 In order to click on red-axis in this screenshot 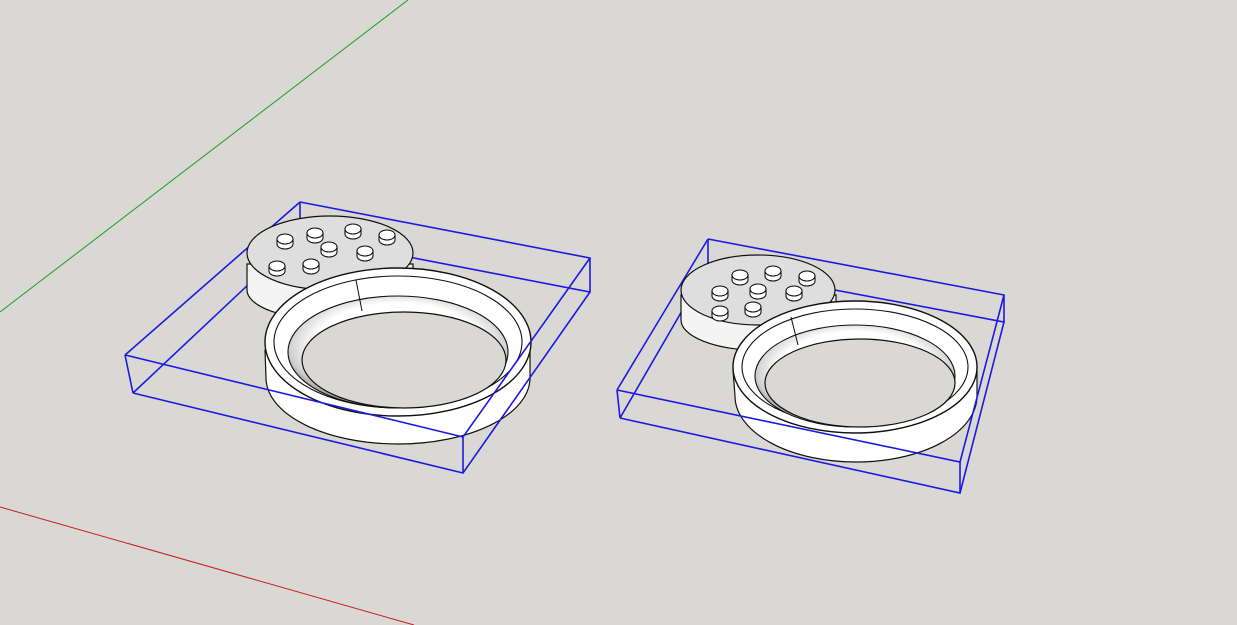, I will do `click(207, 565)`.